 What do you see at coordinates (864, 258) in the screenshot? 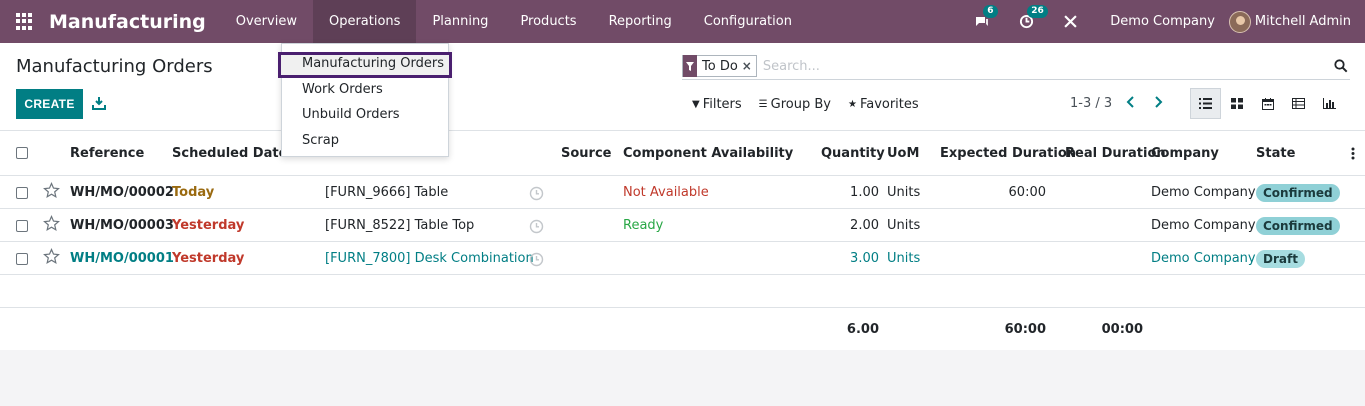
I see `quantity: 3.00` at bounding box center [864, 258].